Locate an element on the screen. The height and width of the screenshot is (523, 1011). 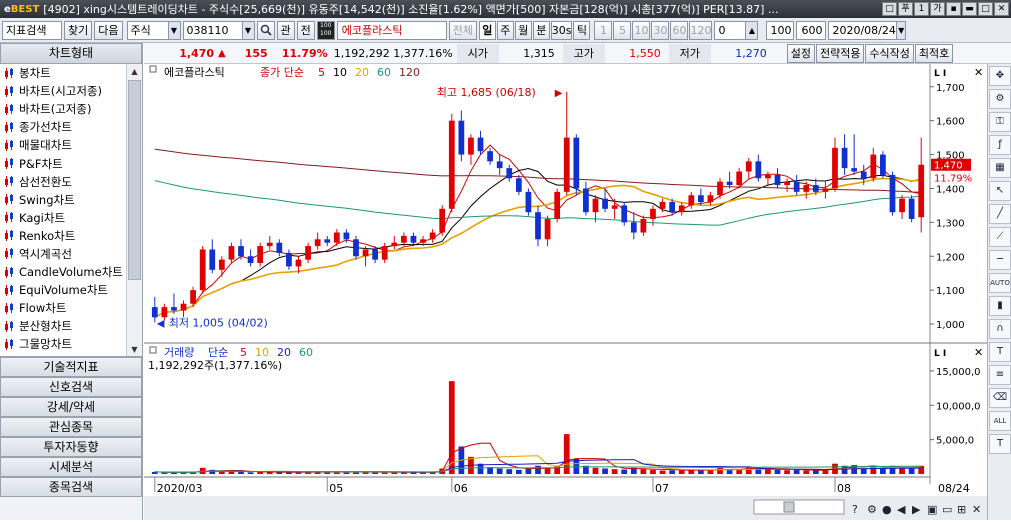
list-item: Renko차트 is located at coordinates (71, 236).